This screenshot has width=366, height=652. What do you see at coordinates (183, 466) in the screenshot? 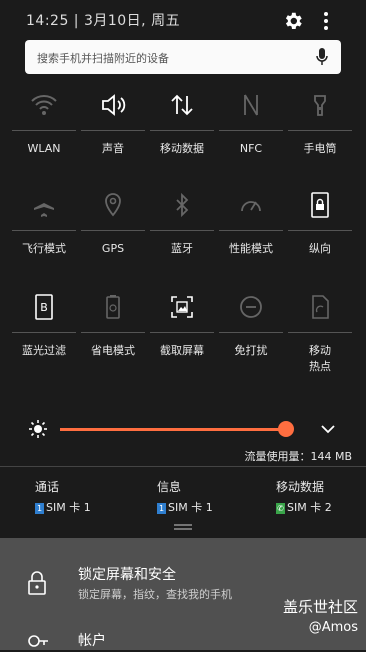
I see `section-divider` at bounding box center [183, 466].